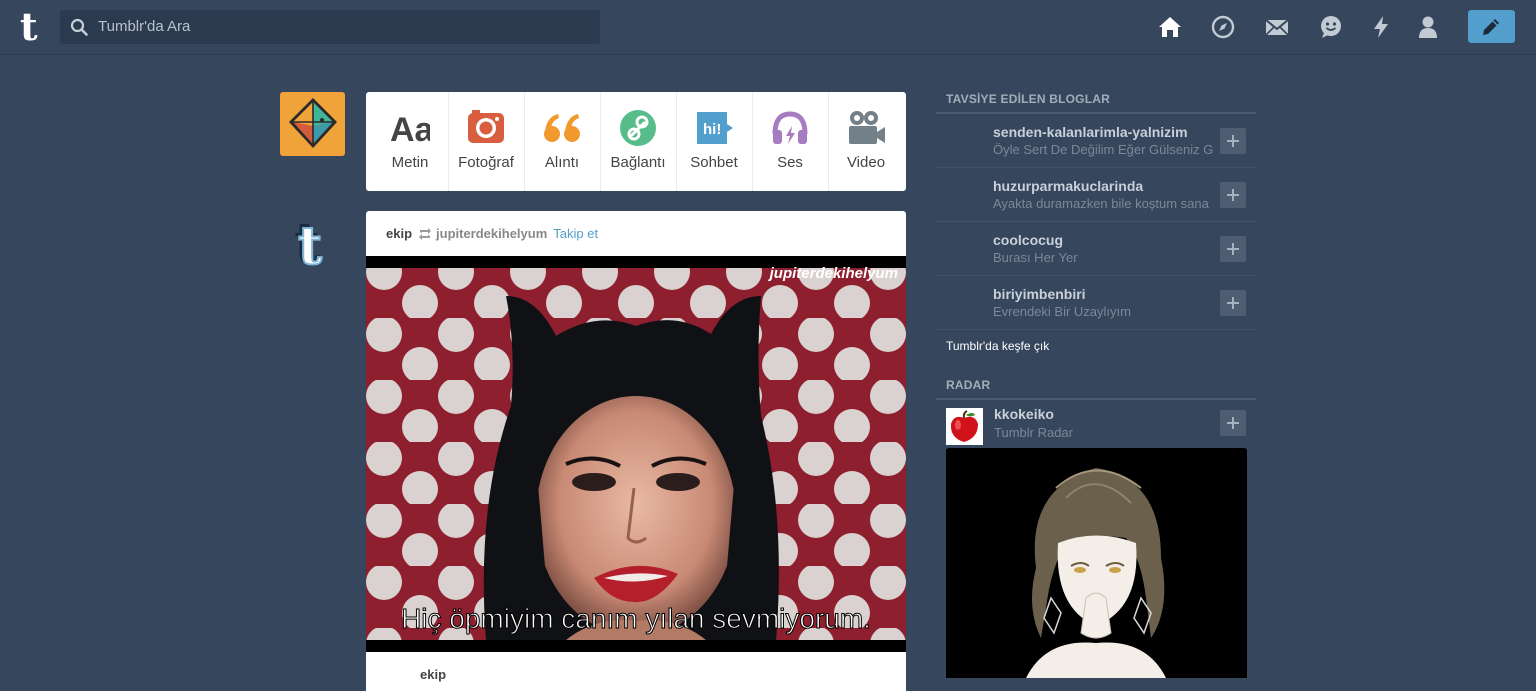  I want to click on post-header: ekip jupiterdekihelyum Takip et, so click(492, 234).